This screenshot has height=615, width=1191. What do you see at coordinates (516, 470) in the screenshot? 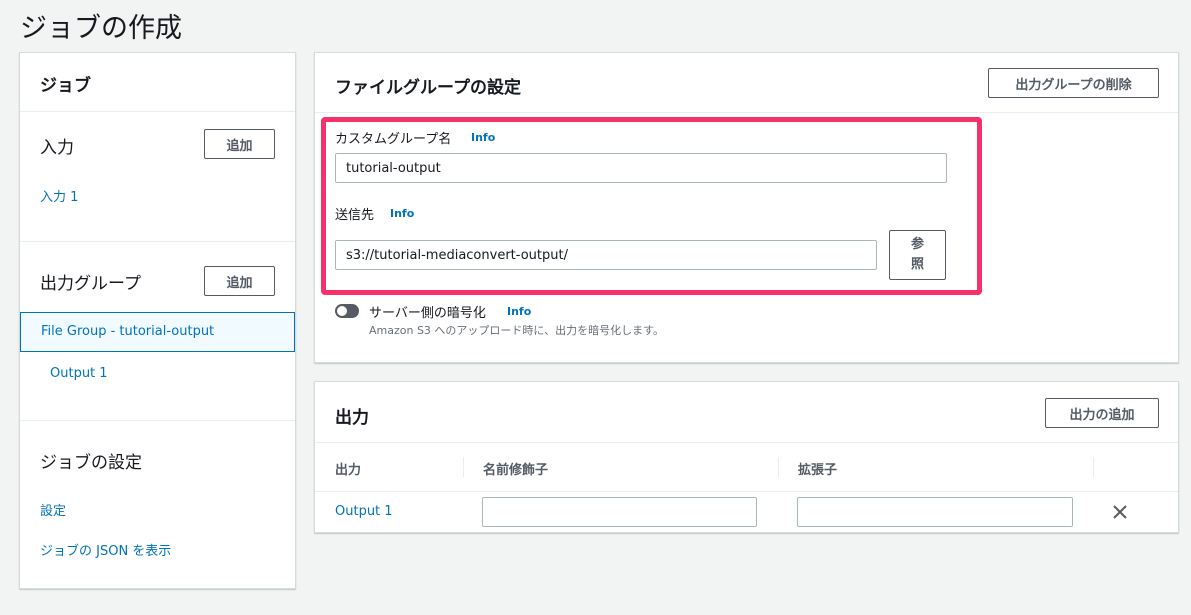
I see `column-header-name-modifier: 名前修飾子` at bounding box center [516, 470].